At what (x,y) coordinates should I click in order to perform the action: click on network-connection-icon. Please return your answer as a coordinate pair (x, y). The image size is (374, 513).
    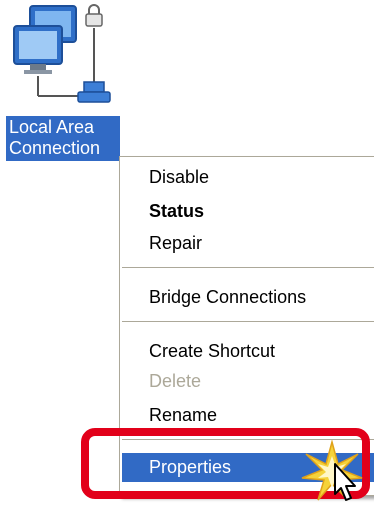
    Looking at the image, I should click on (64, 56).